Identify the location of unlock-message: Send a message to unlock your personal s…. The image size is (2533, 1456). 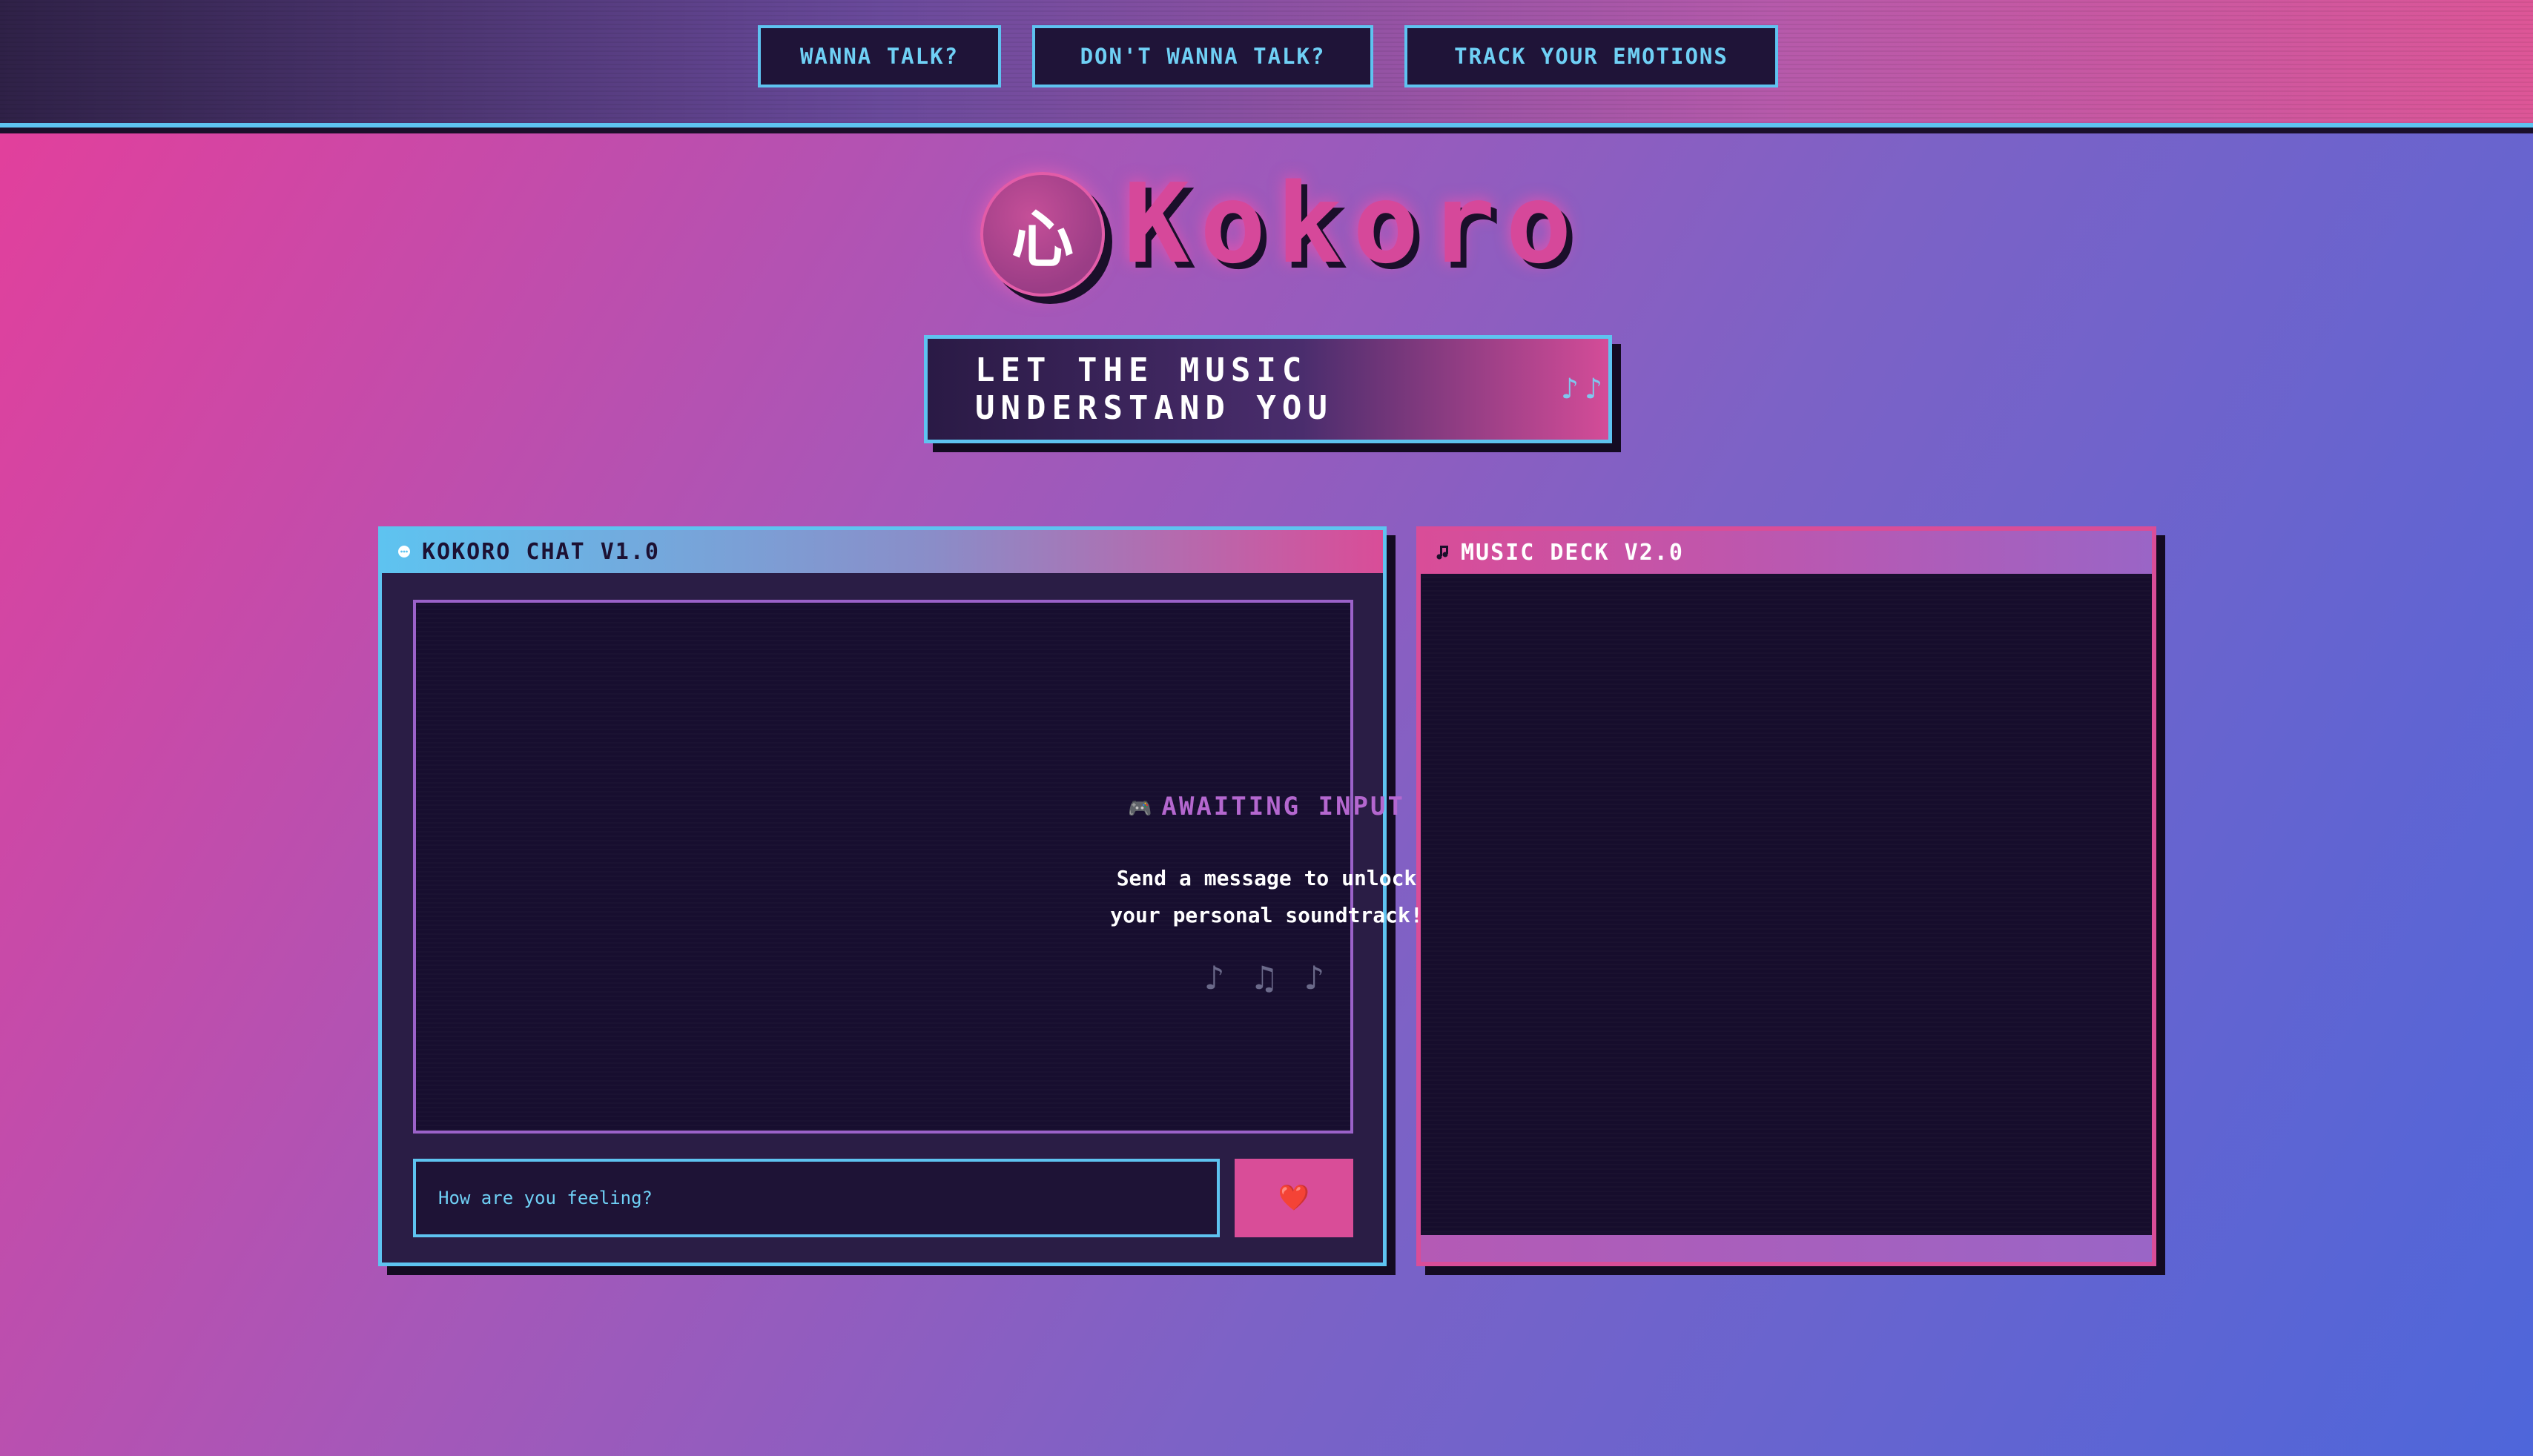
(1266, 897).